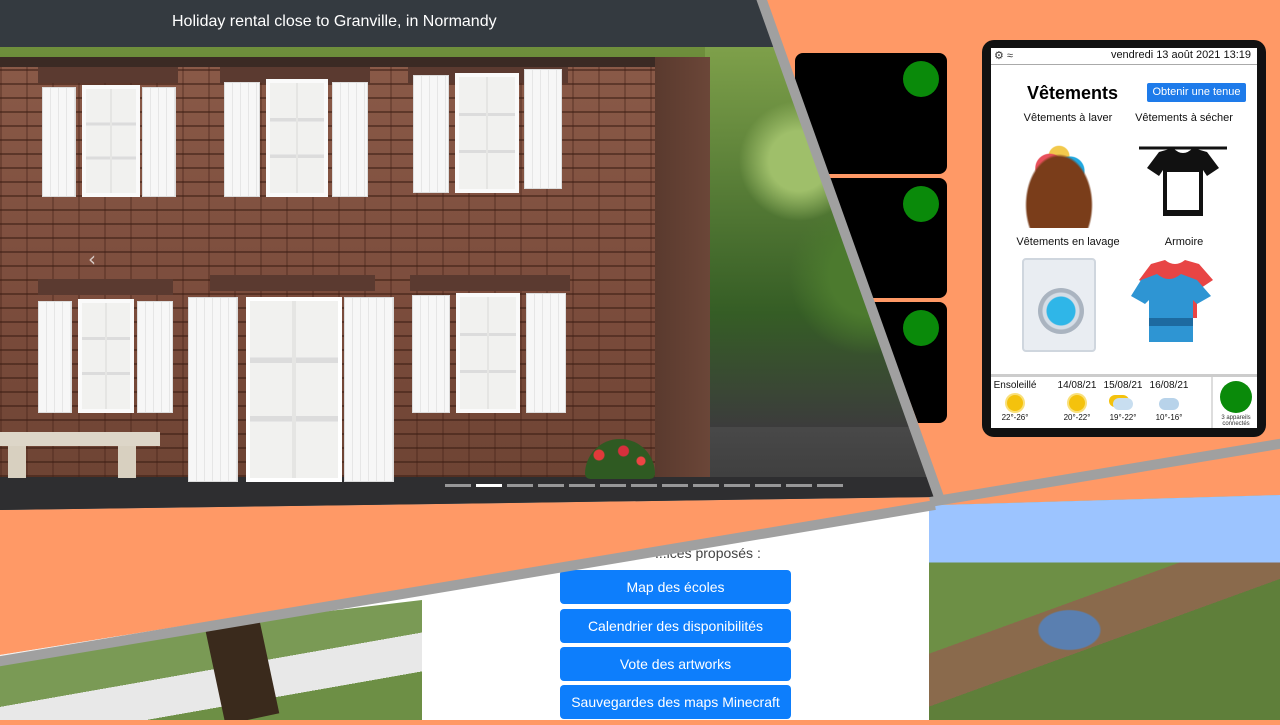 The height and width of the screenshot is (725, 1280). What do you see at coordinates (80, 439) in the screenshot?
I see `bench-image` at bounding box center [80, 439].